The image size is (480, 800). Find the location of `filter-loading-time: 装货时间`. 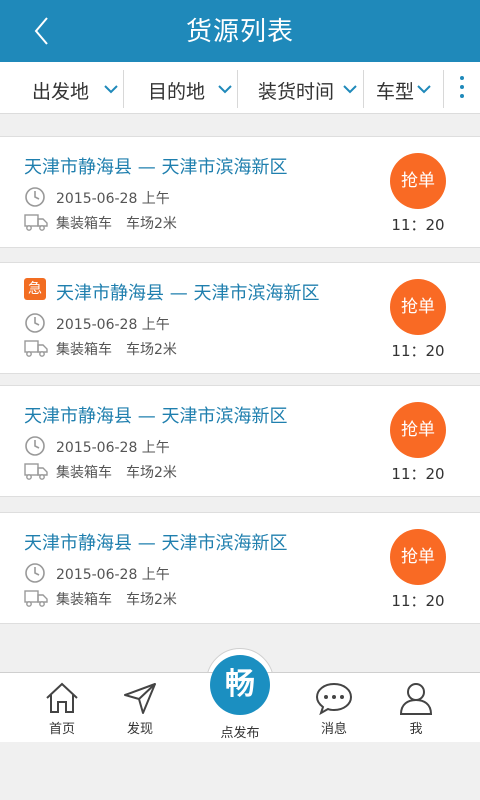

filter-loading-time: 装货时间 is located at coordinates (301, 88).